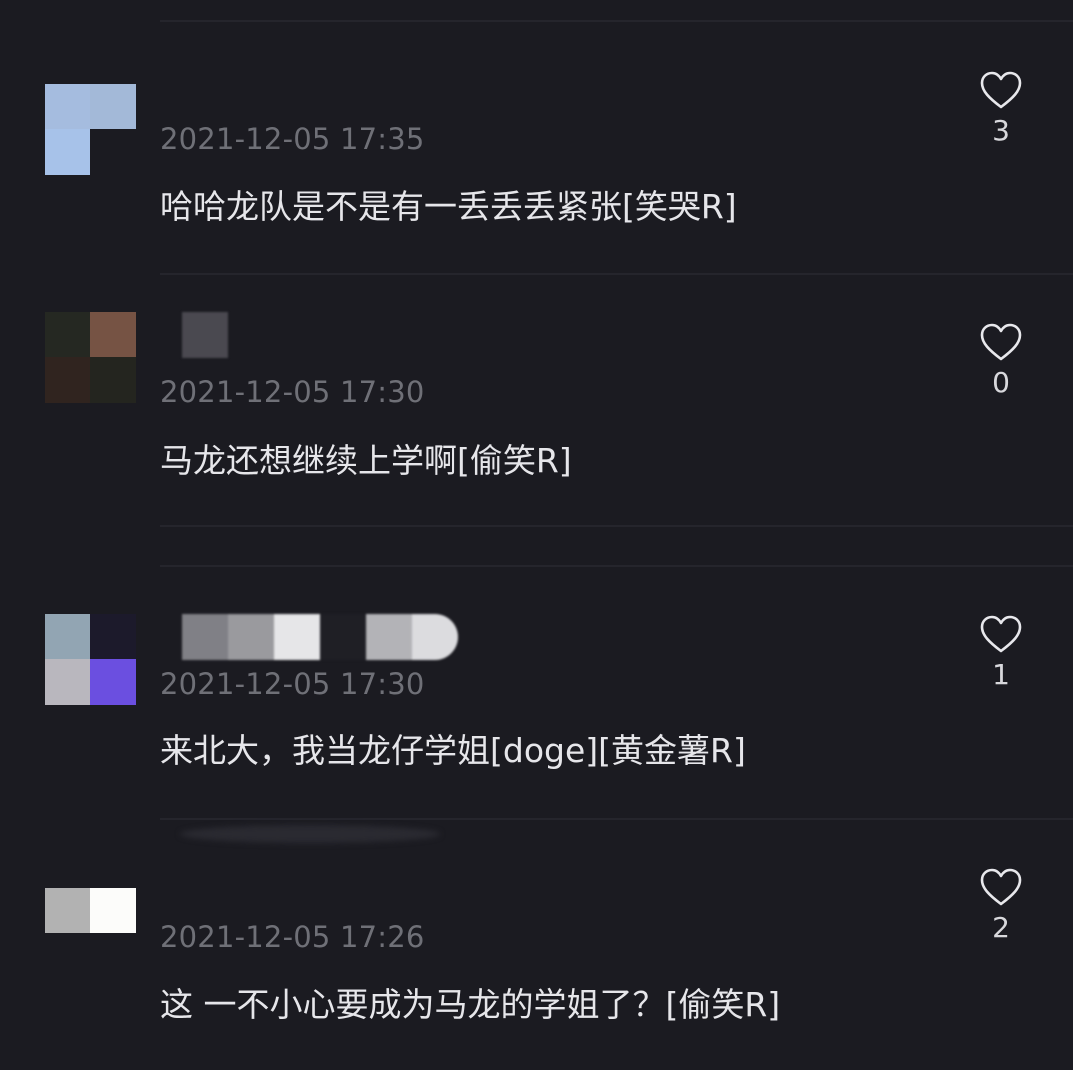  I want to click on like-count: 3, so click(1001, 130).